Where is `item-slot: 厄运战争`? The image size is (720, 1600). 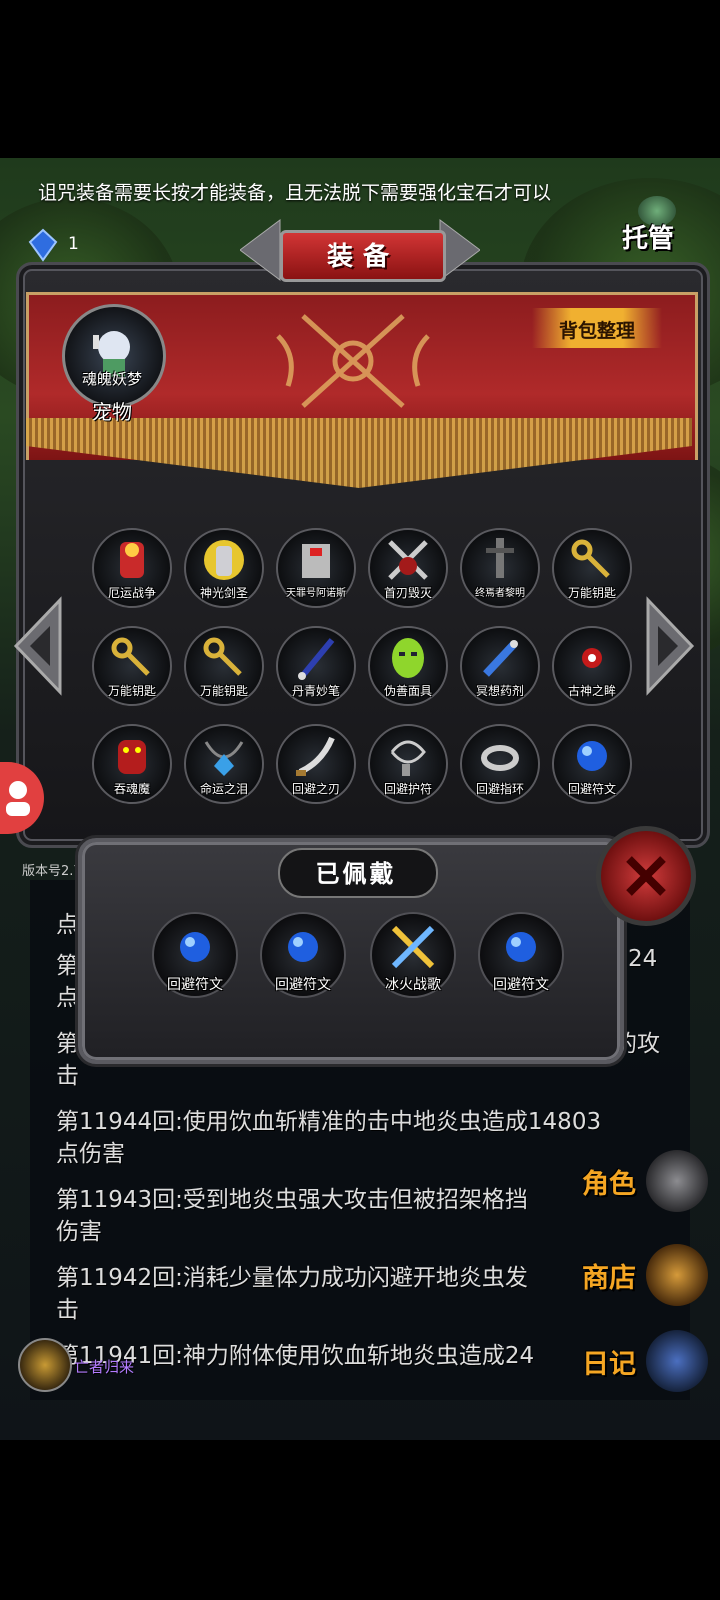 item-slot: 厄运战争 is located at coordinates (132, 568).